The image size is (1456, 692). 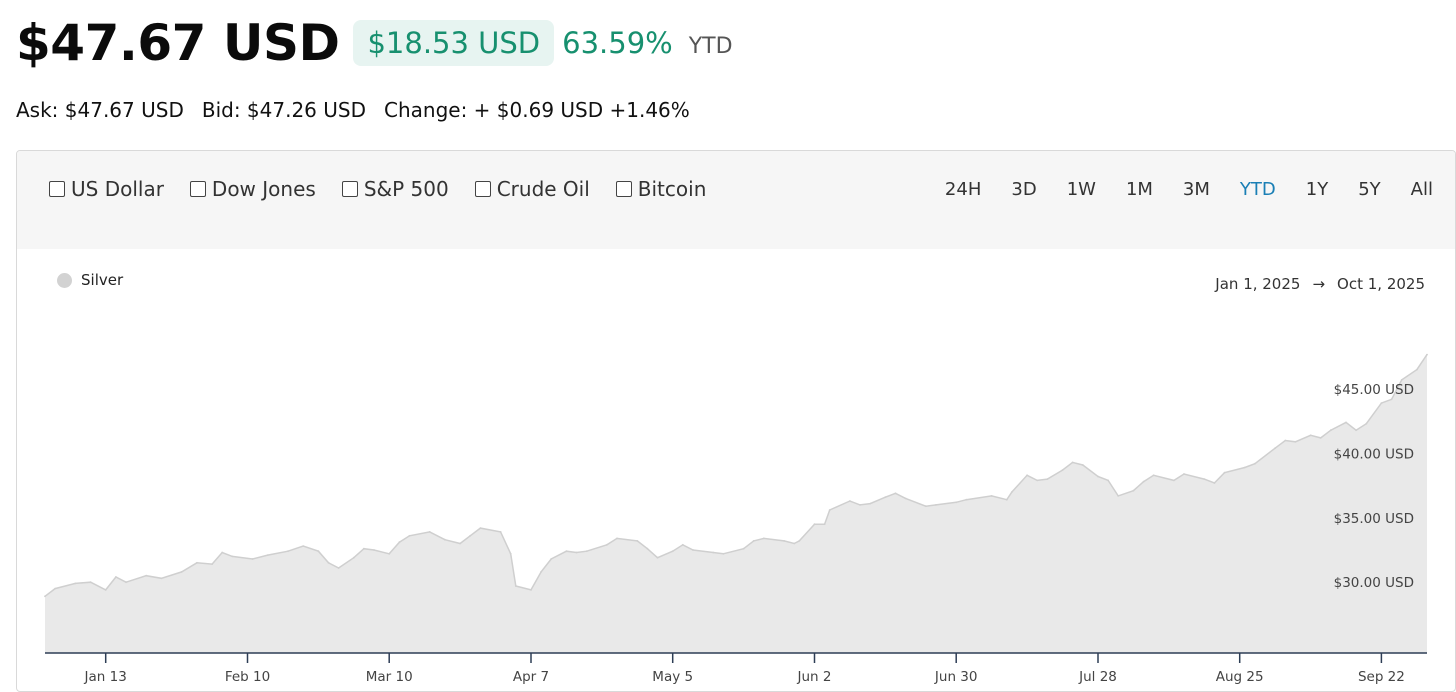 What do you see at coordinates (454, 43) in the screenshot?
I see `change-amount-badge: $18.53 USD` at bounding box center [454, 43].